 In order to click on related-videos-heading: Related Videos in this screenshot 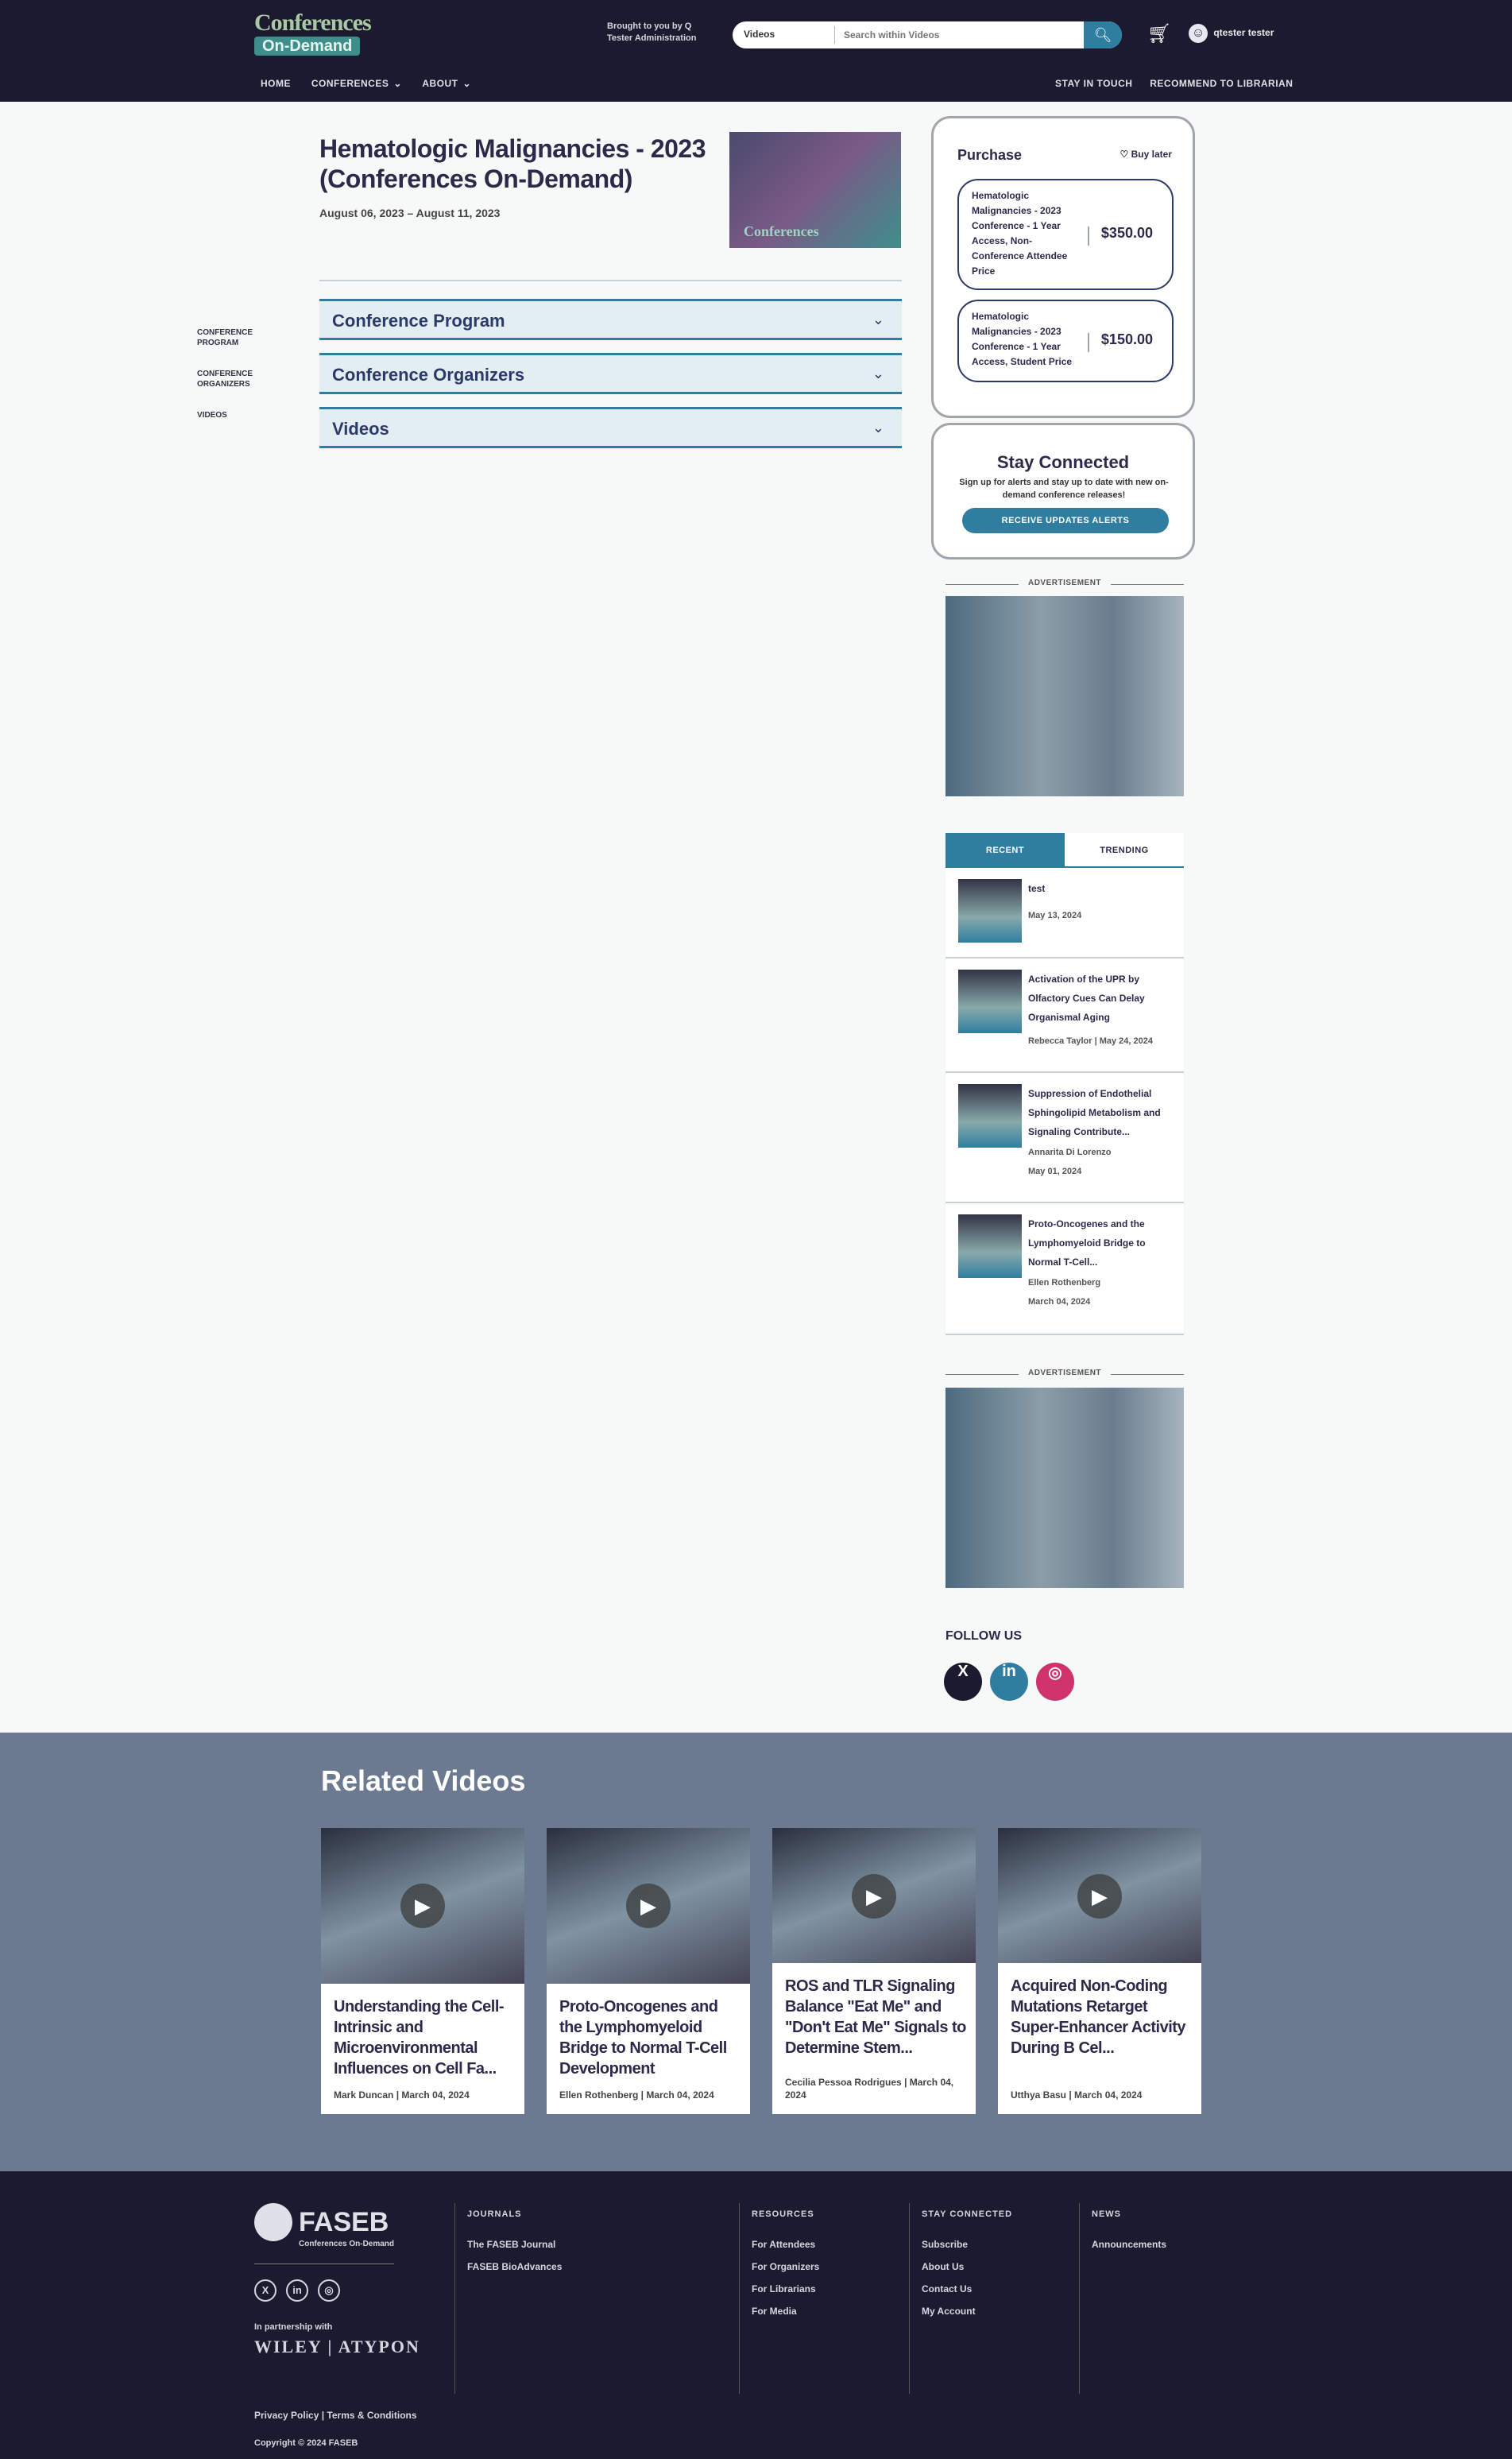, I will do `click(423, 1780)`.